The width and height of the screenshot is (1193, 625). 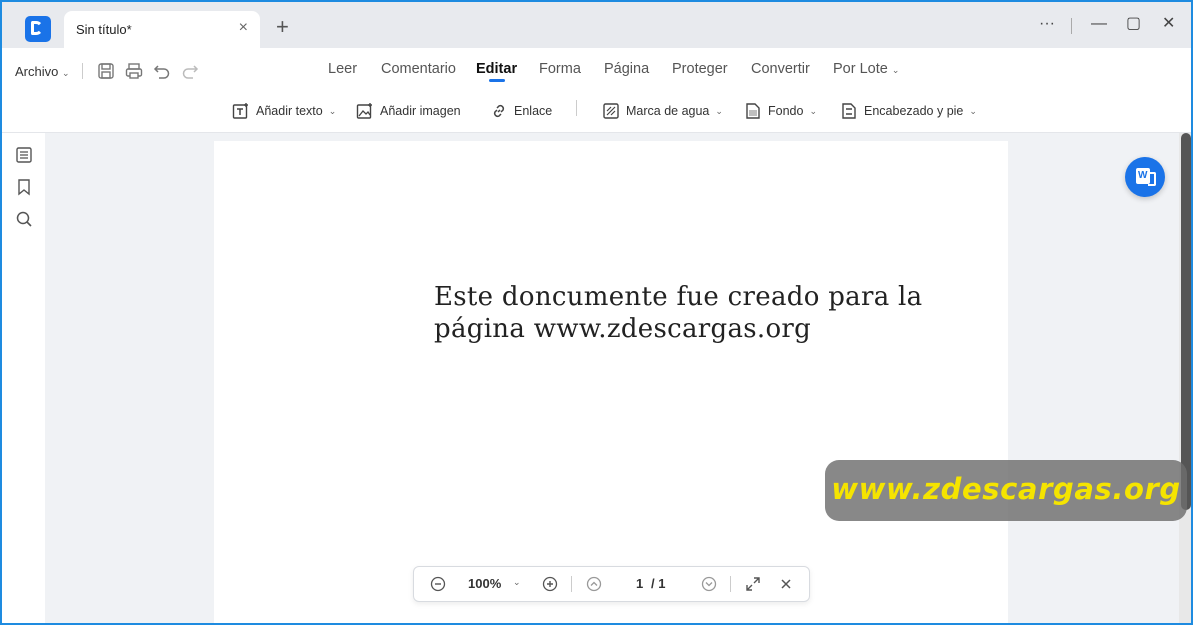 I want to click on background-label: Fondo, so click(x=786, y=111).